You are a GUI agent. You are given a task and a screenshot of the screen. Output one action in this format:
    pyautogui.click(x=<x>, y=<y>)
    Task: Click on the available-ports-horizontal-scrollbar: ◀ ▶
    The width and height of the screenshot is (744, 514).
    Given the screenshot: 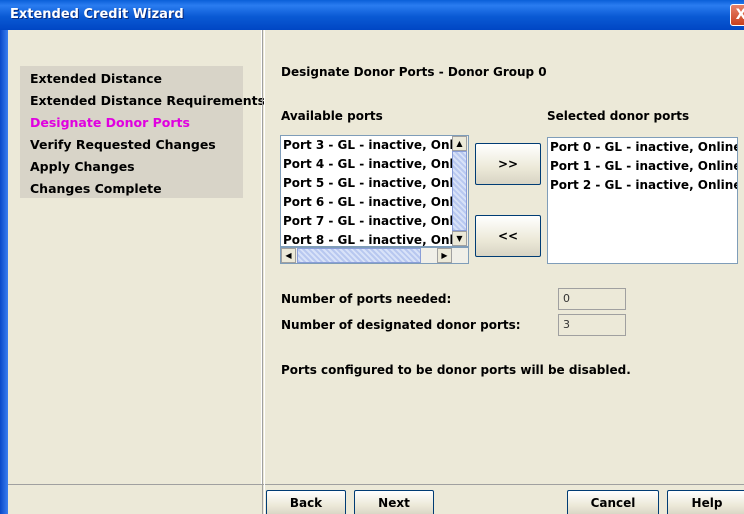 What is the action you would take?
    pyautogui.click(x=374, y=255)
    